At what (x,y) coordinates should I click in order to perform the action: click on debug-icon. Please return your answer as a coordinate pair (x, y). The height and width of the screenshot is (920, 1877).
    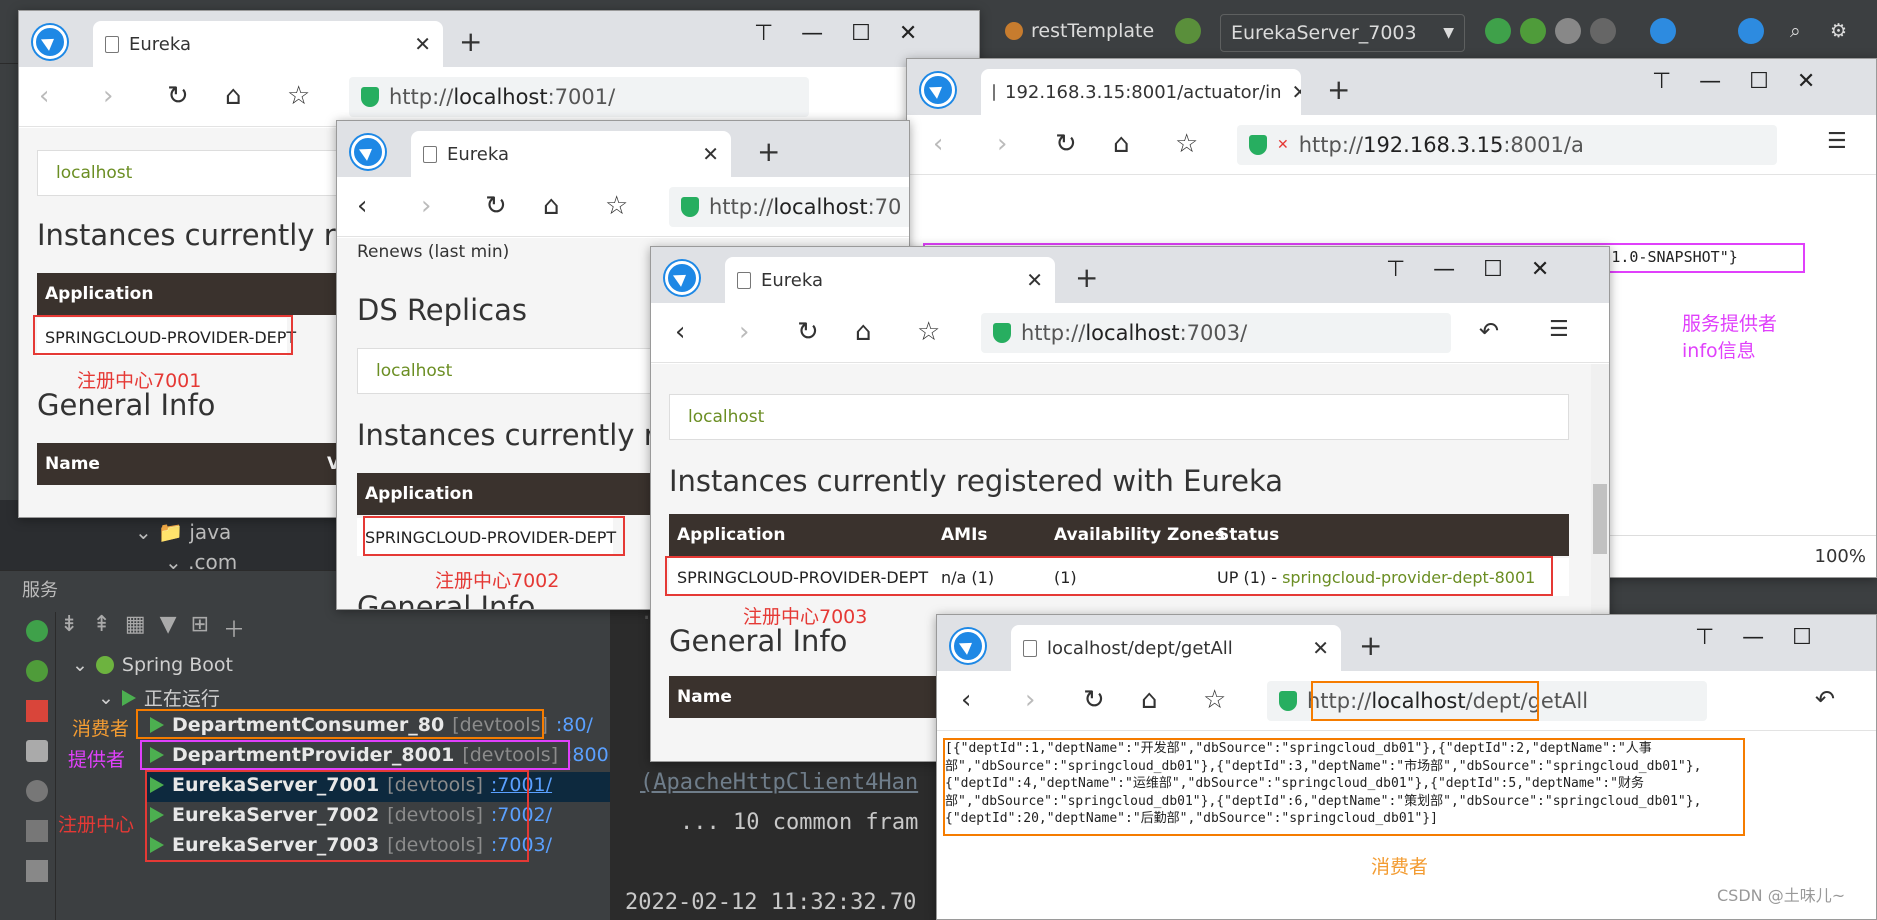
    Looking at the image, I should click on (36, 671).